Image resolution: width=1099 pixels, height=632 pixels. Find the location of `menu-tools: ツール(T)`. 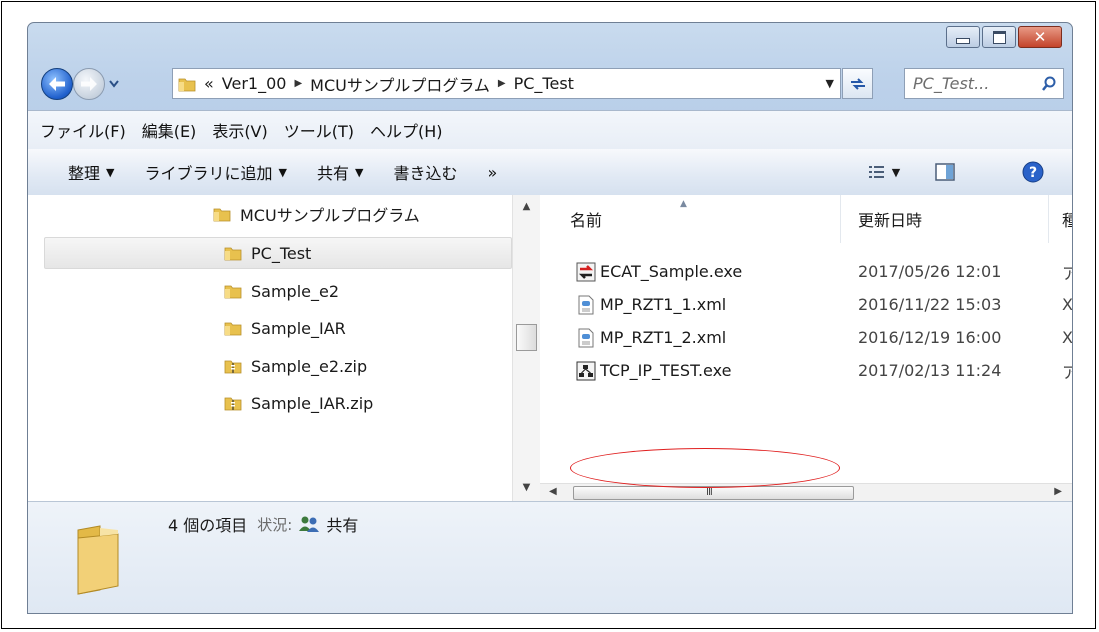

menu-tools: ツール(T) is located at coordinates (319, 130).